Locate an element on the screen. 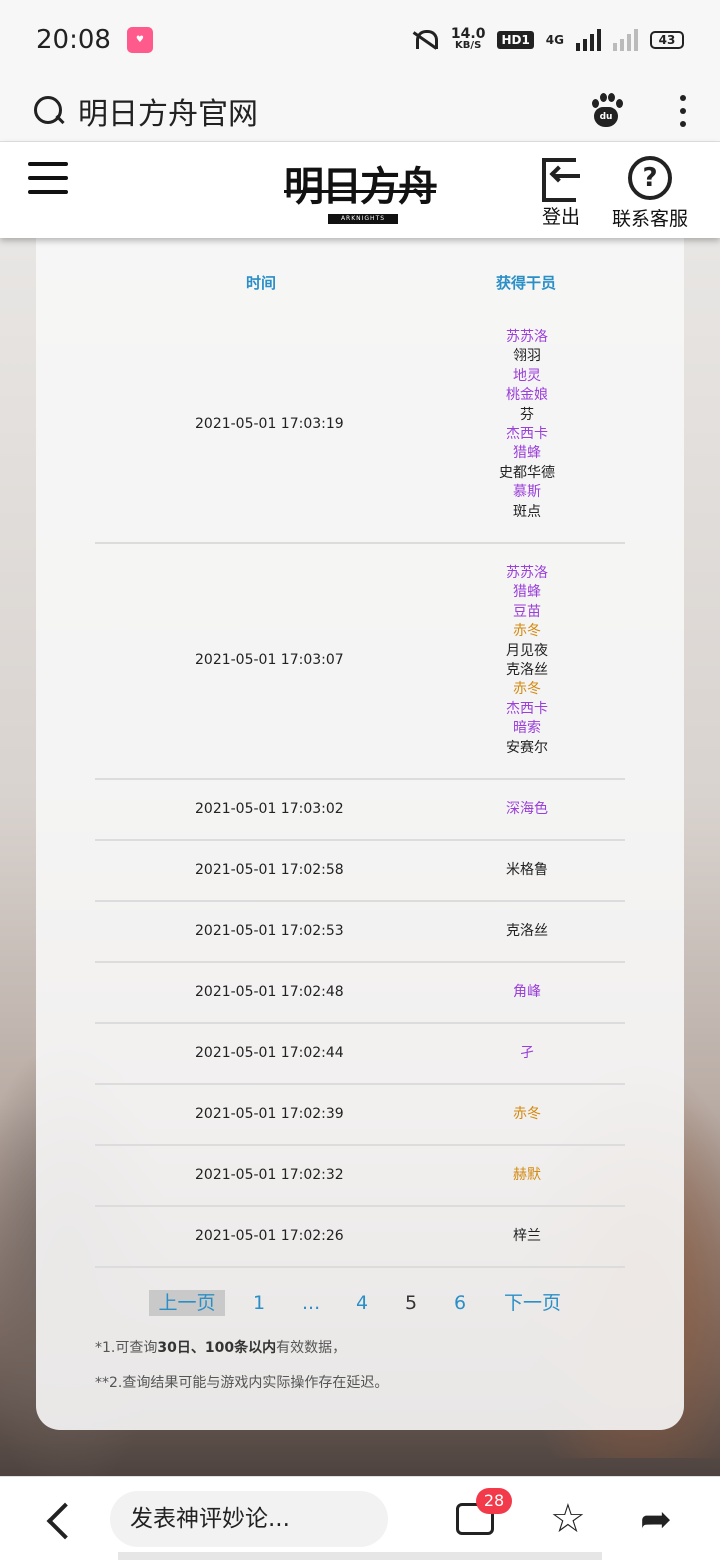  operator-name: 赫默 is located at coordinates (527, 1174).